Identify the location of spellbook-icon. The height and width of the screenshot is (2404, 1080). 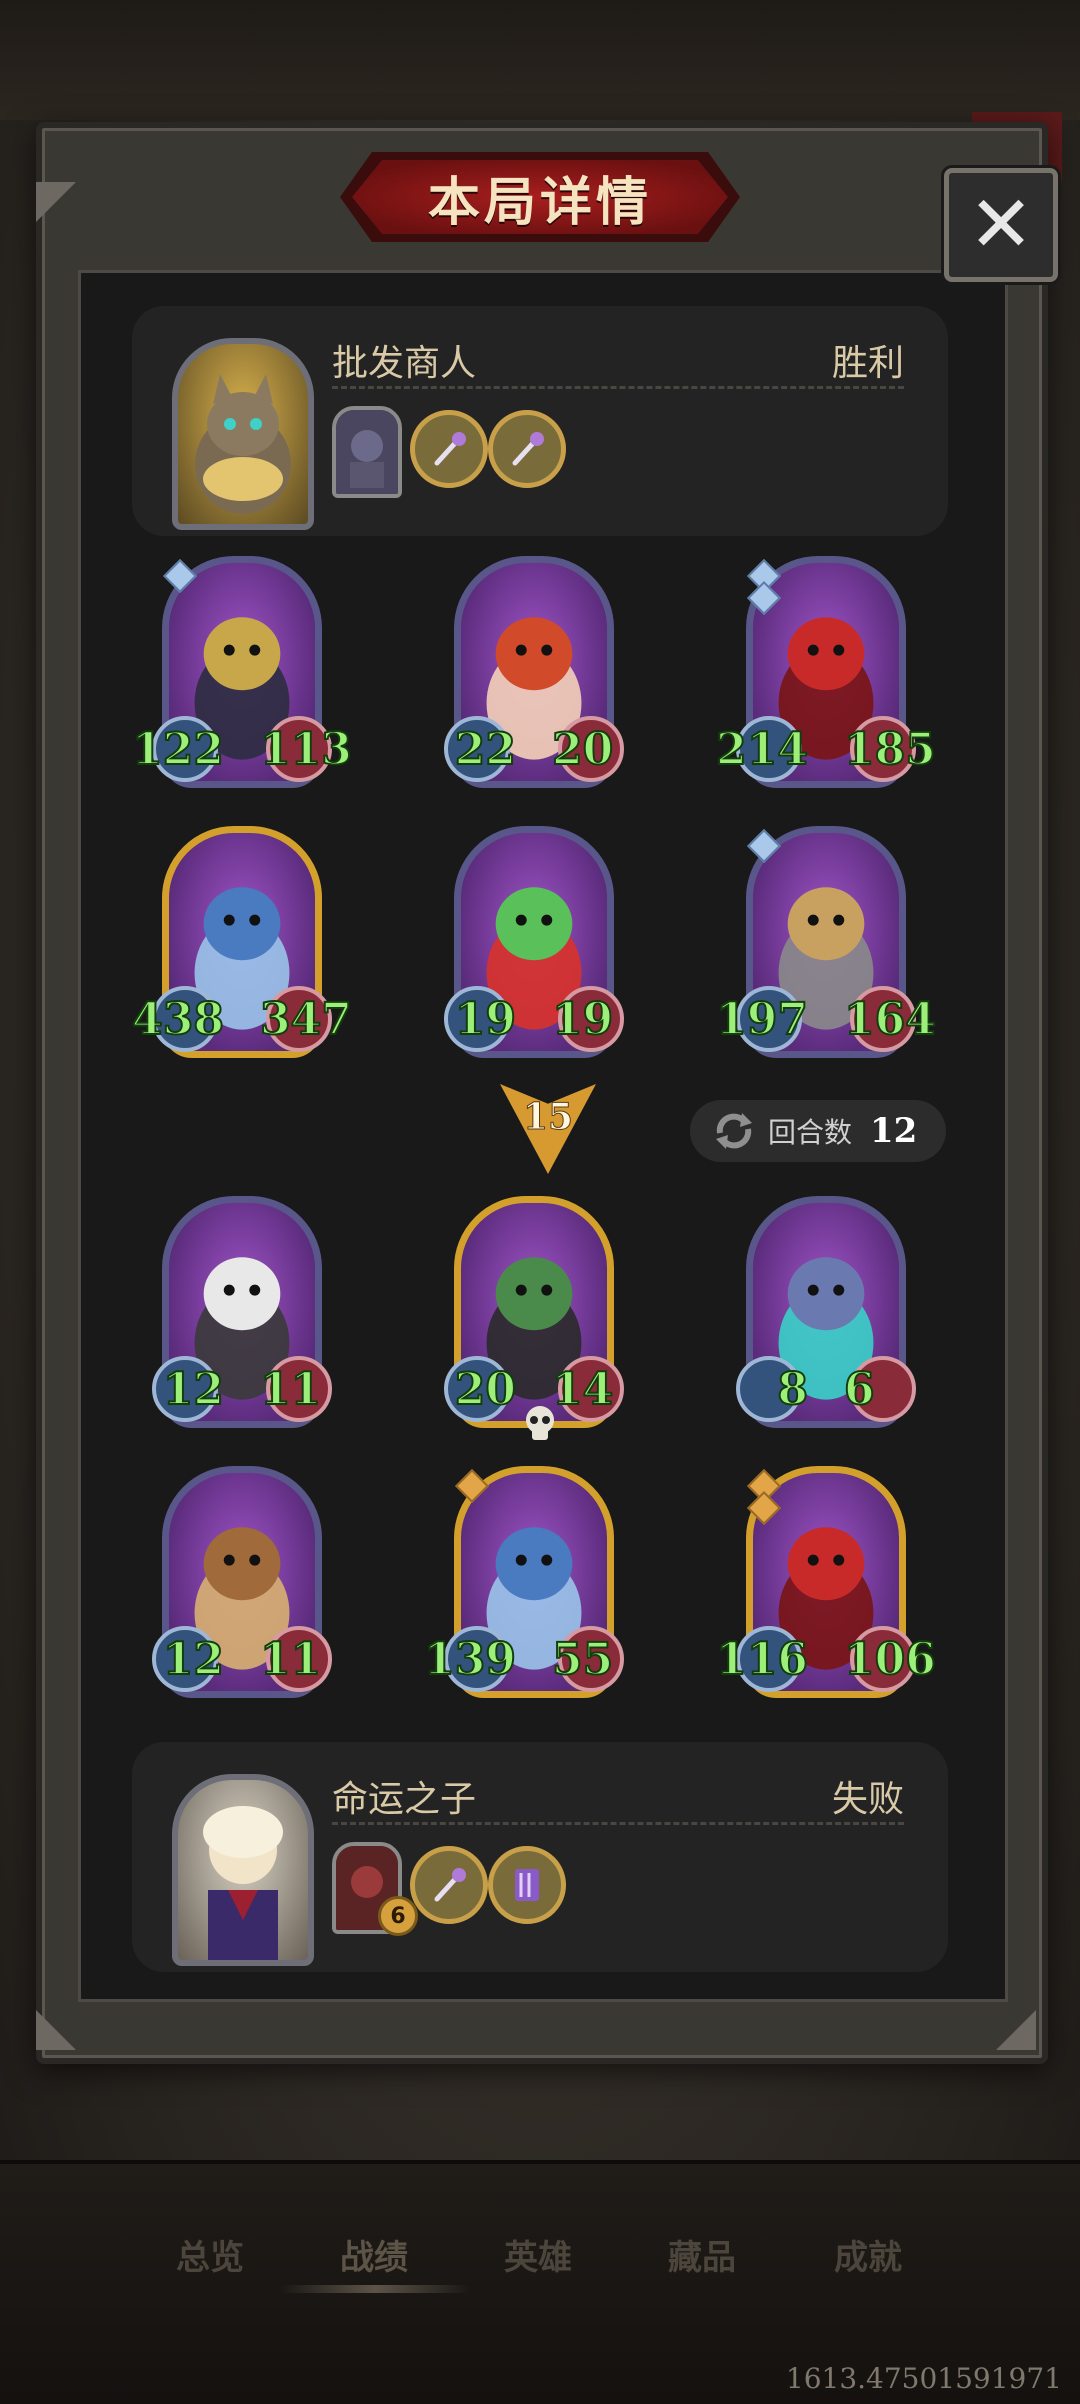
(527, 1885).